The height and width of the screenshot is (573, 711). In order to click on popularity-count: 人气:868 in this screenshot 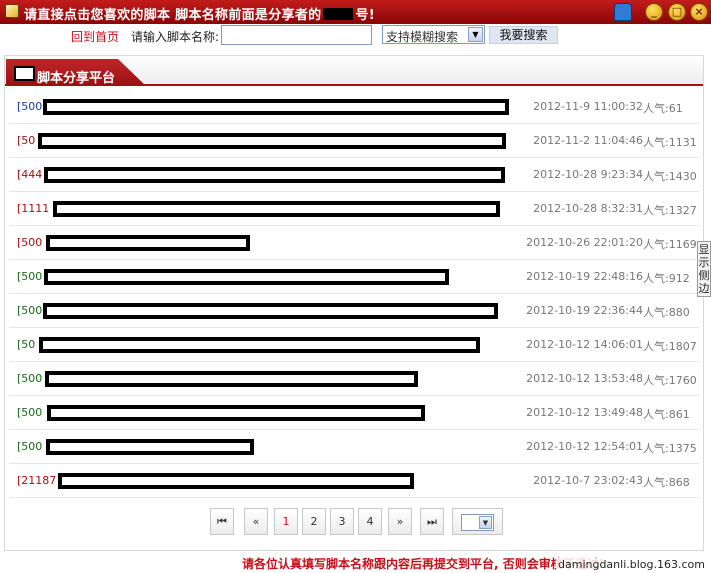, I will do `click(666, 482)`.